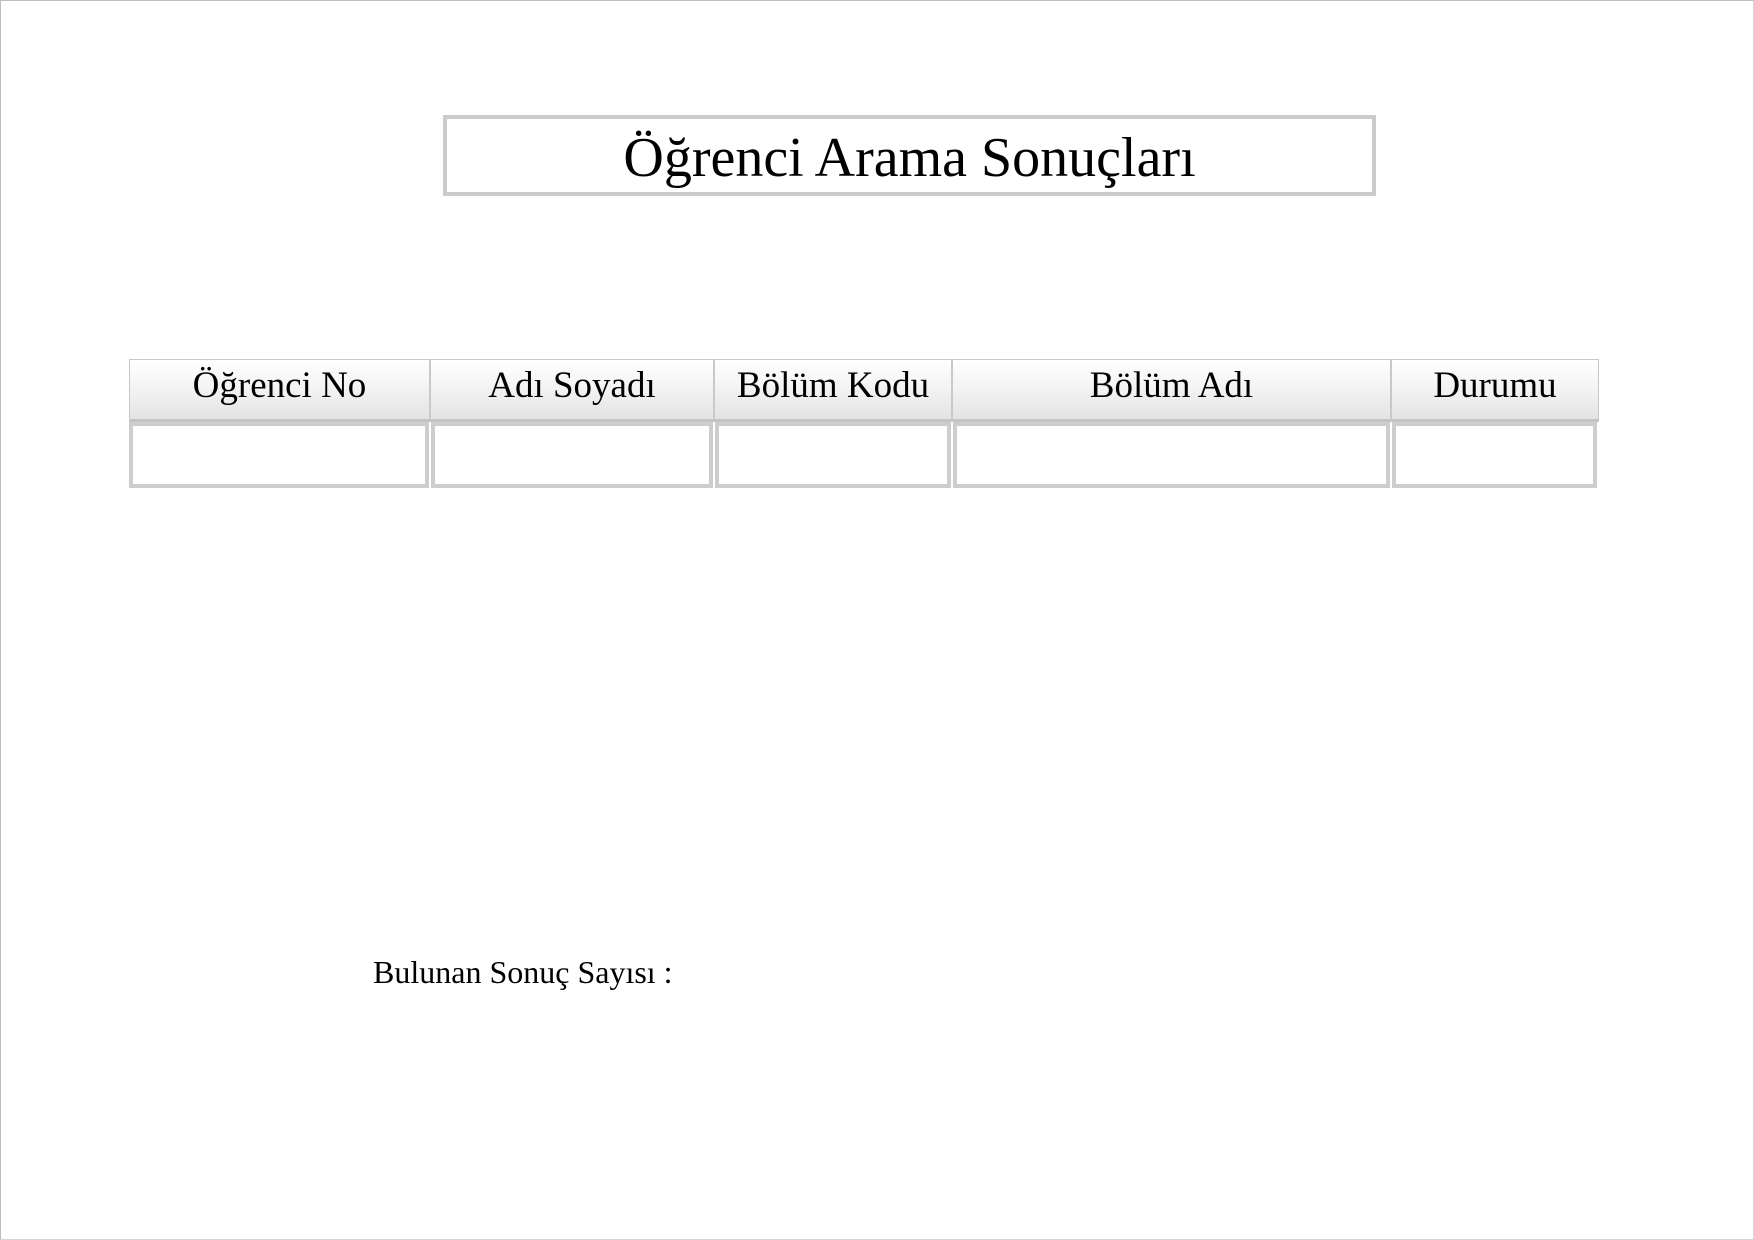 This screenshot has width=1754, height=1240. I want to click on column-header-bolum-adi: Bölüm Adı, so click(1171, 390).